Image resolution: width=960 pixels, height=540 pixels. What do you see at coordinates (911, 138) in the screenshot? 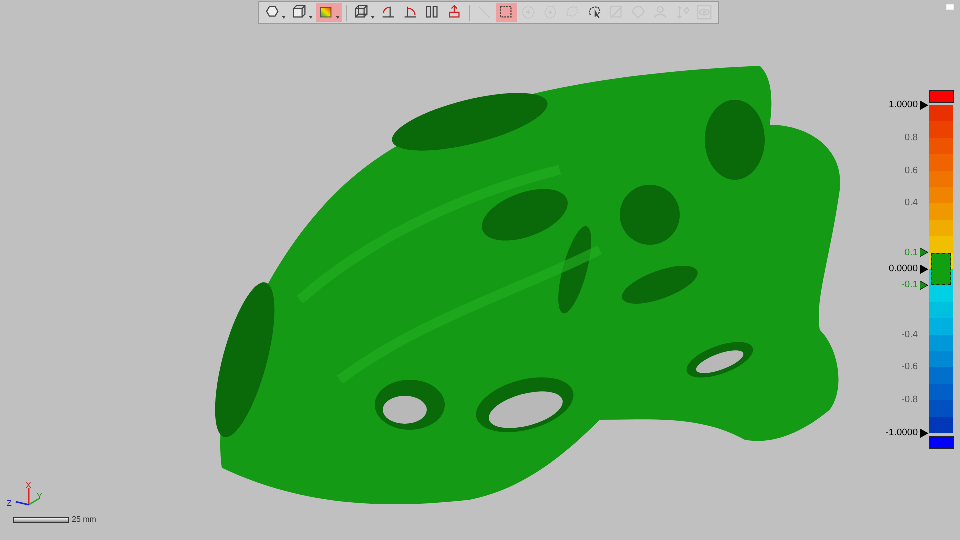
I see `scale-label: 0.8` at bounding box center [911, 138].